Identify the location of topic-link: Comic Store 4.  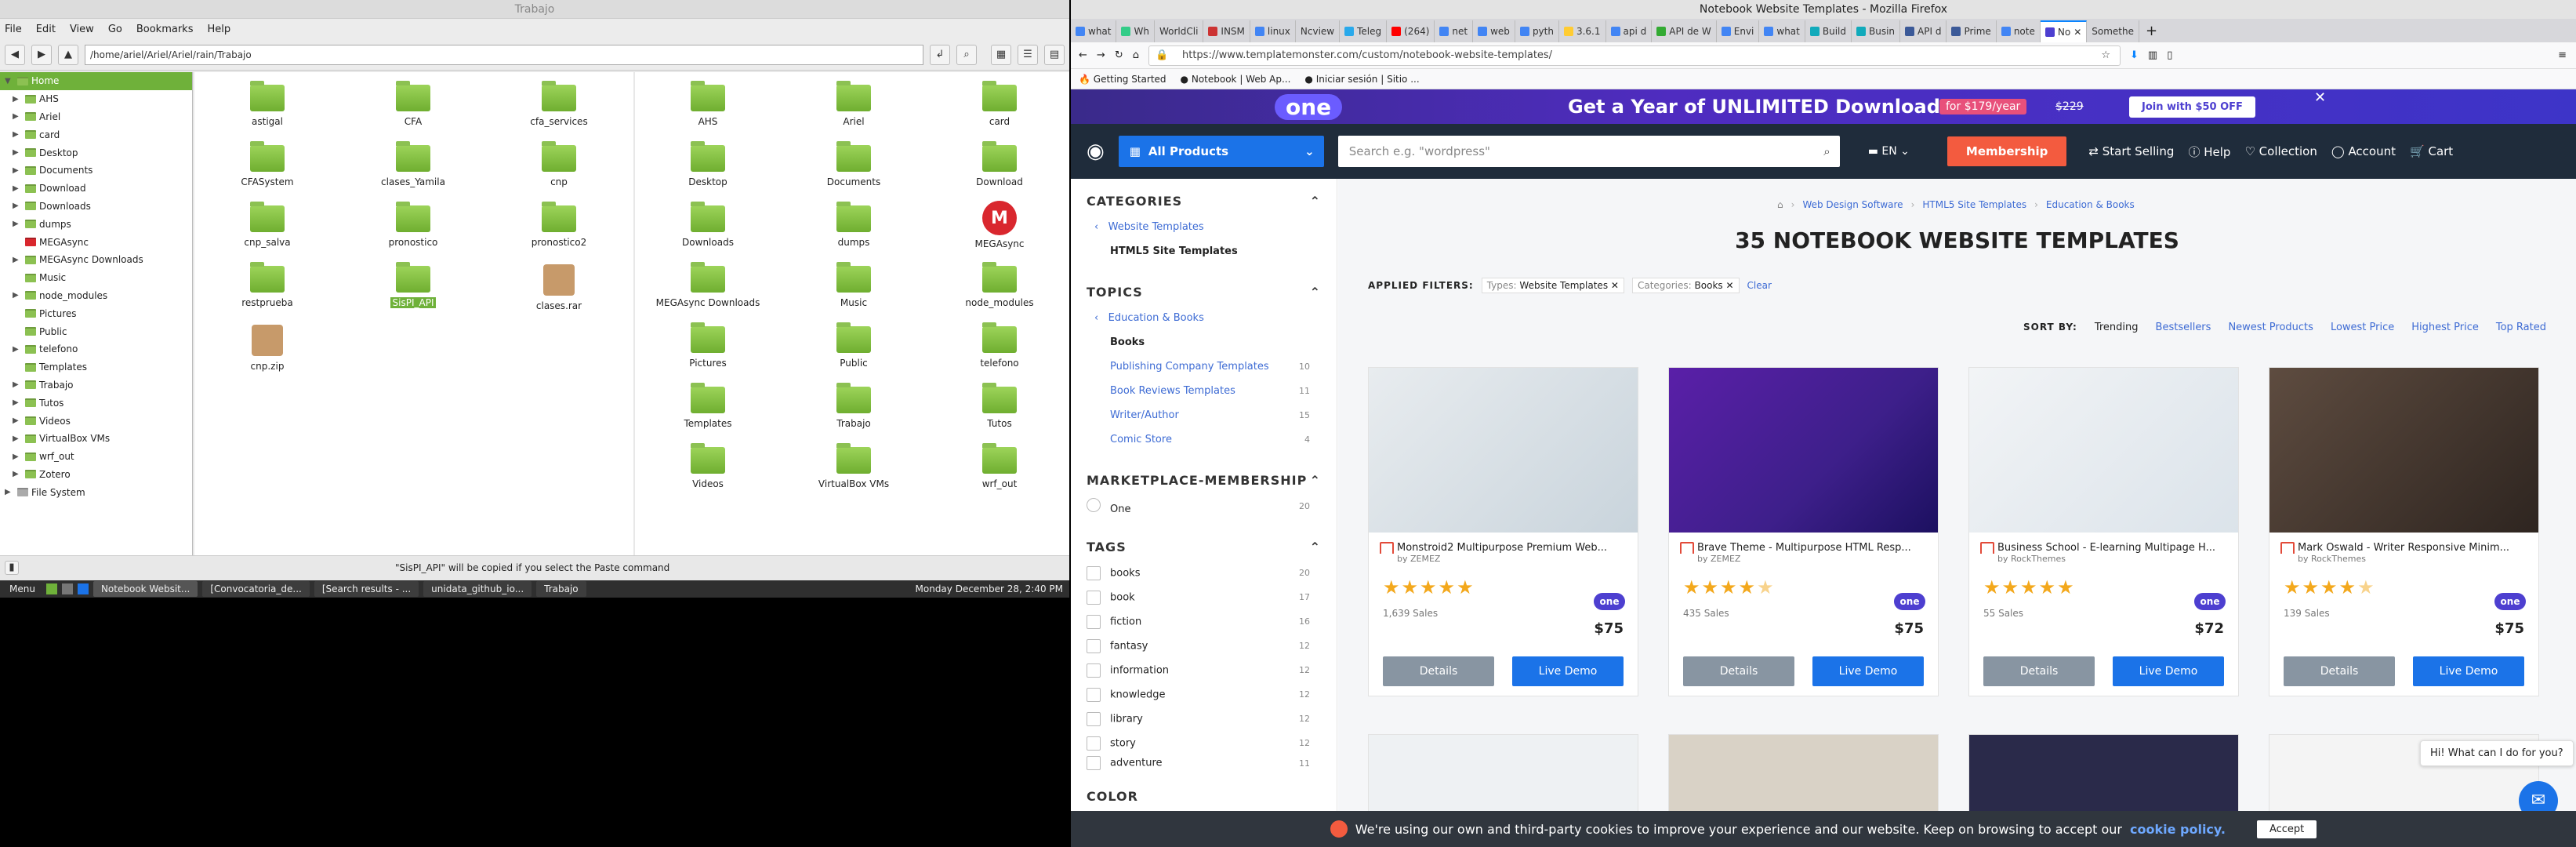
(1204, 439).